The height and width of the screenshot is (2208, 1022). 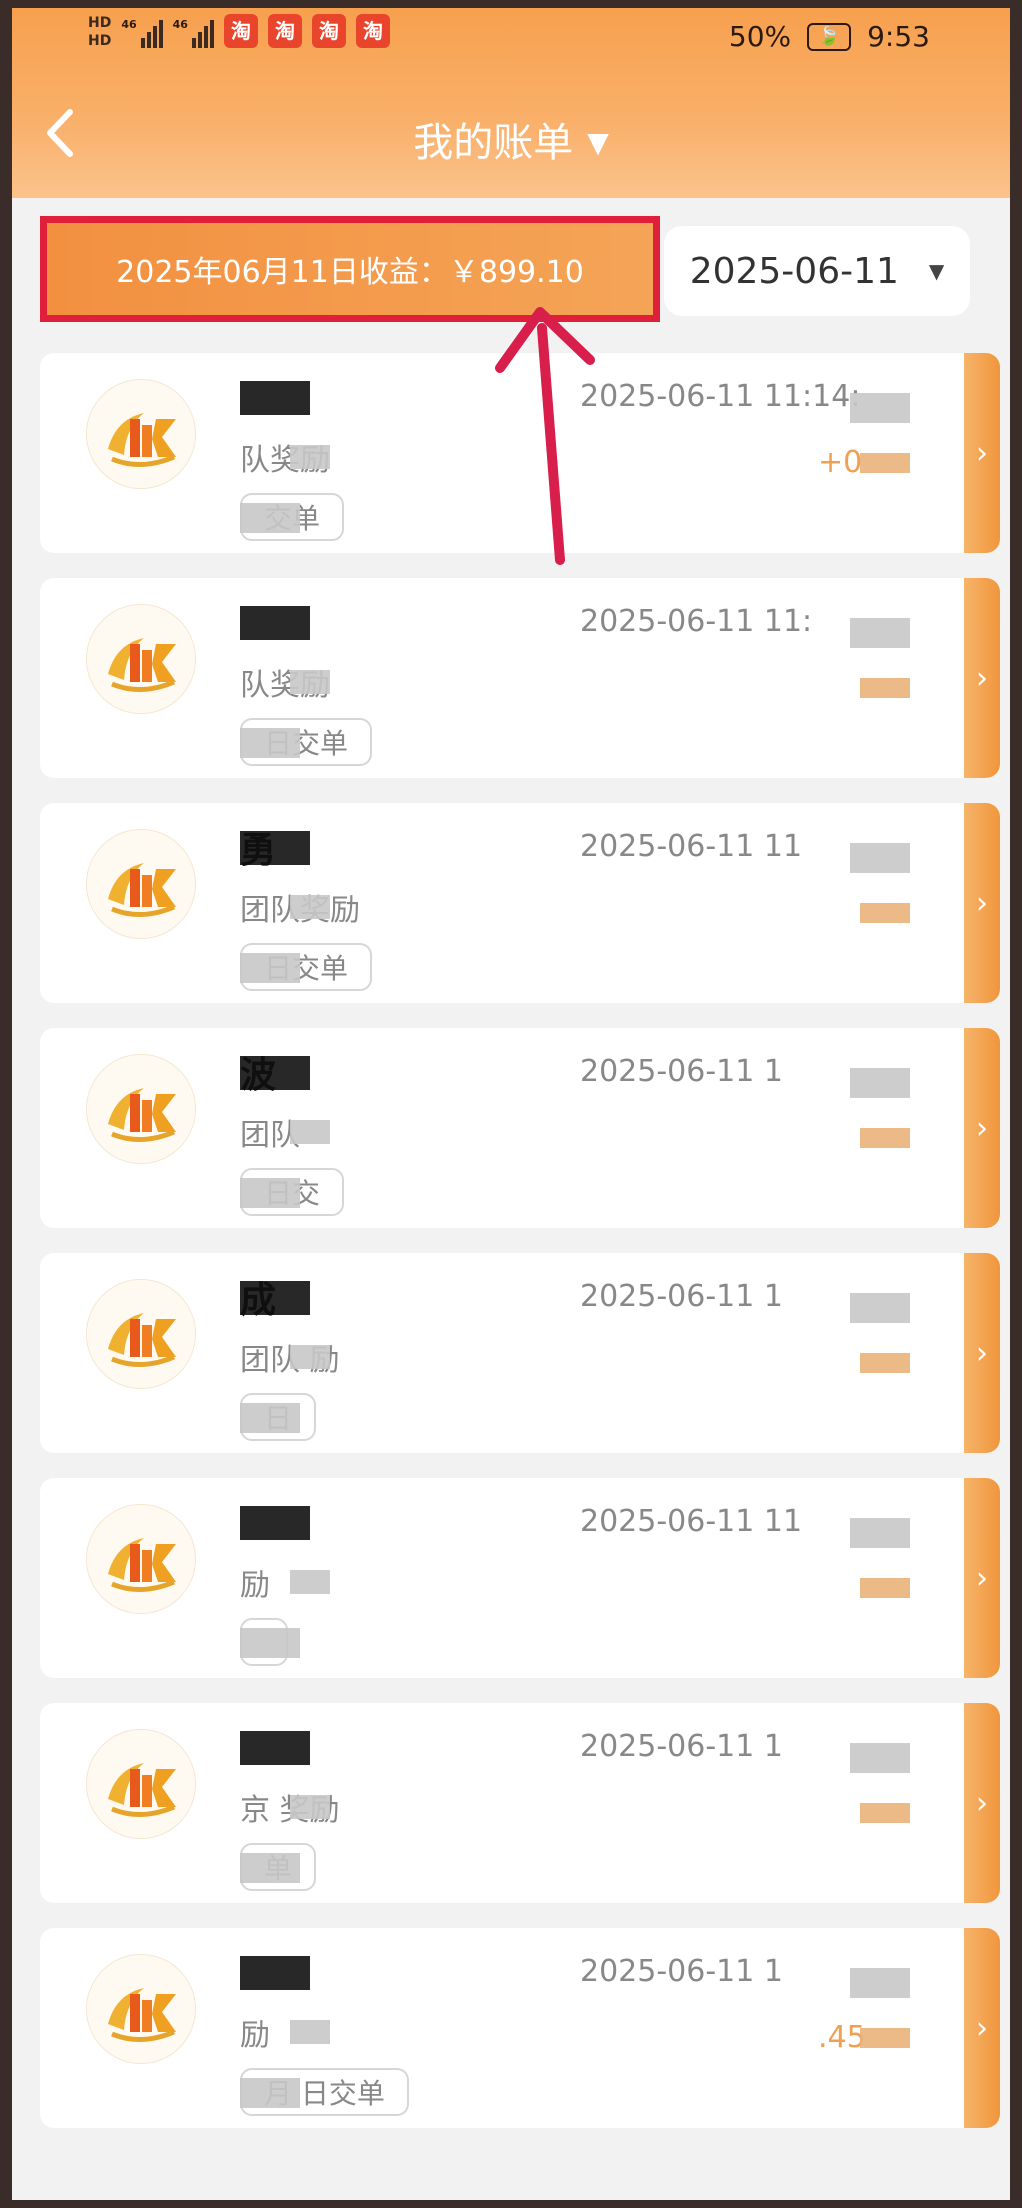 I want to click on network-label-2: 46, so click(x=180, y=24).